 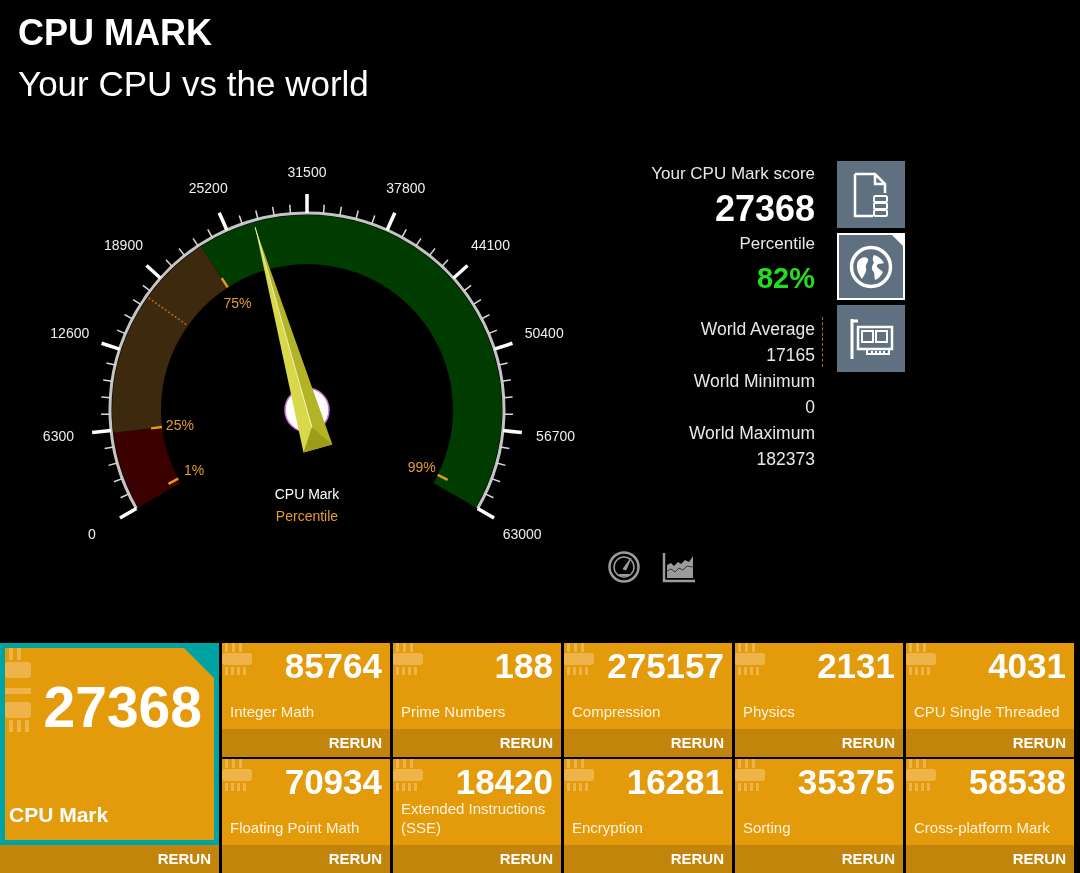 What do you see at coordinates (1027, 666) in the screenshot?
I see `score-value: 4031` at bounding box center [1027, 666].